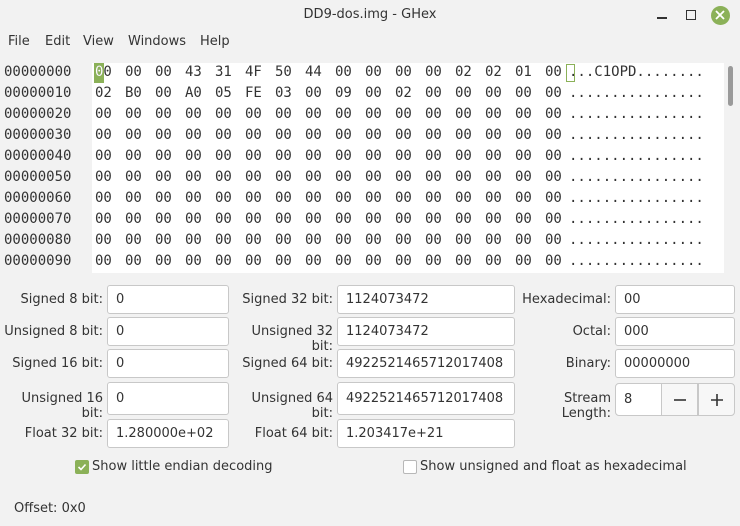 The image size is (740, 526). What do you see at coordinates (168, 433) in the screenshot?
I see `float32-field: 1.280000e+02` at bounding box center [168, 433].